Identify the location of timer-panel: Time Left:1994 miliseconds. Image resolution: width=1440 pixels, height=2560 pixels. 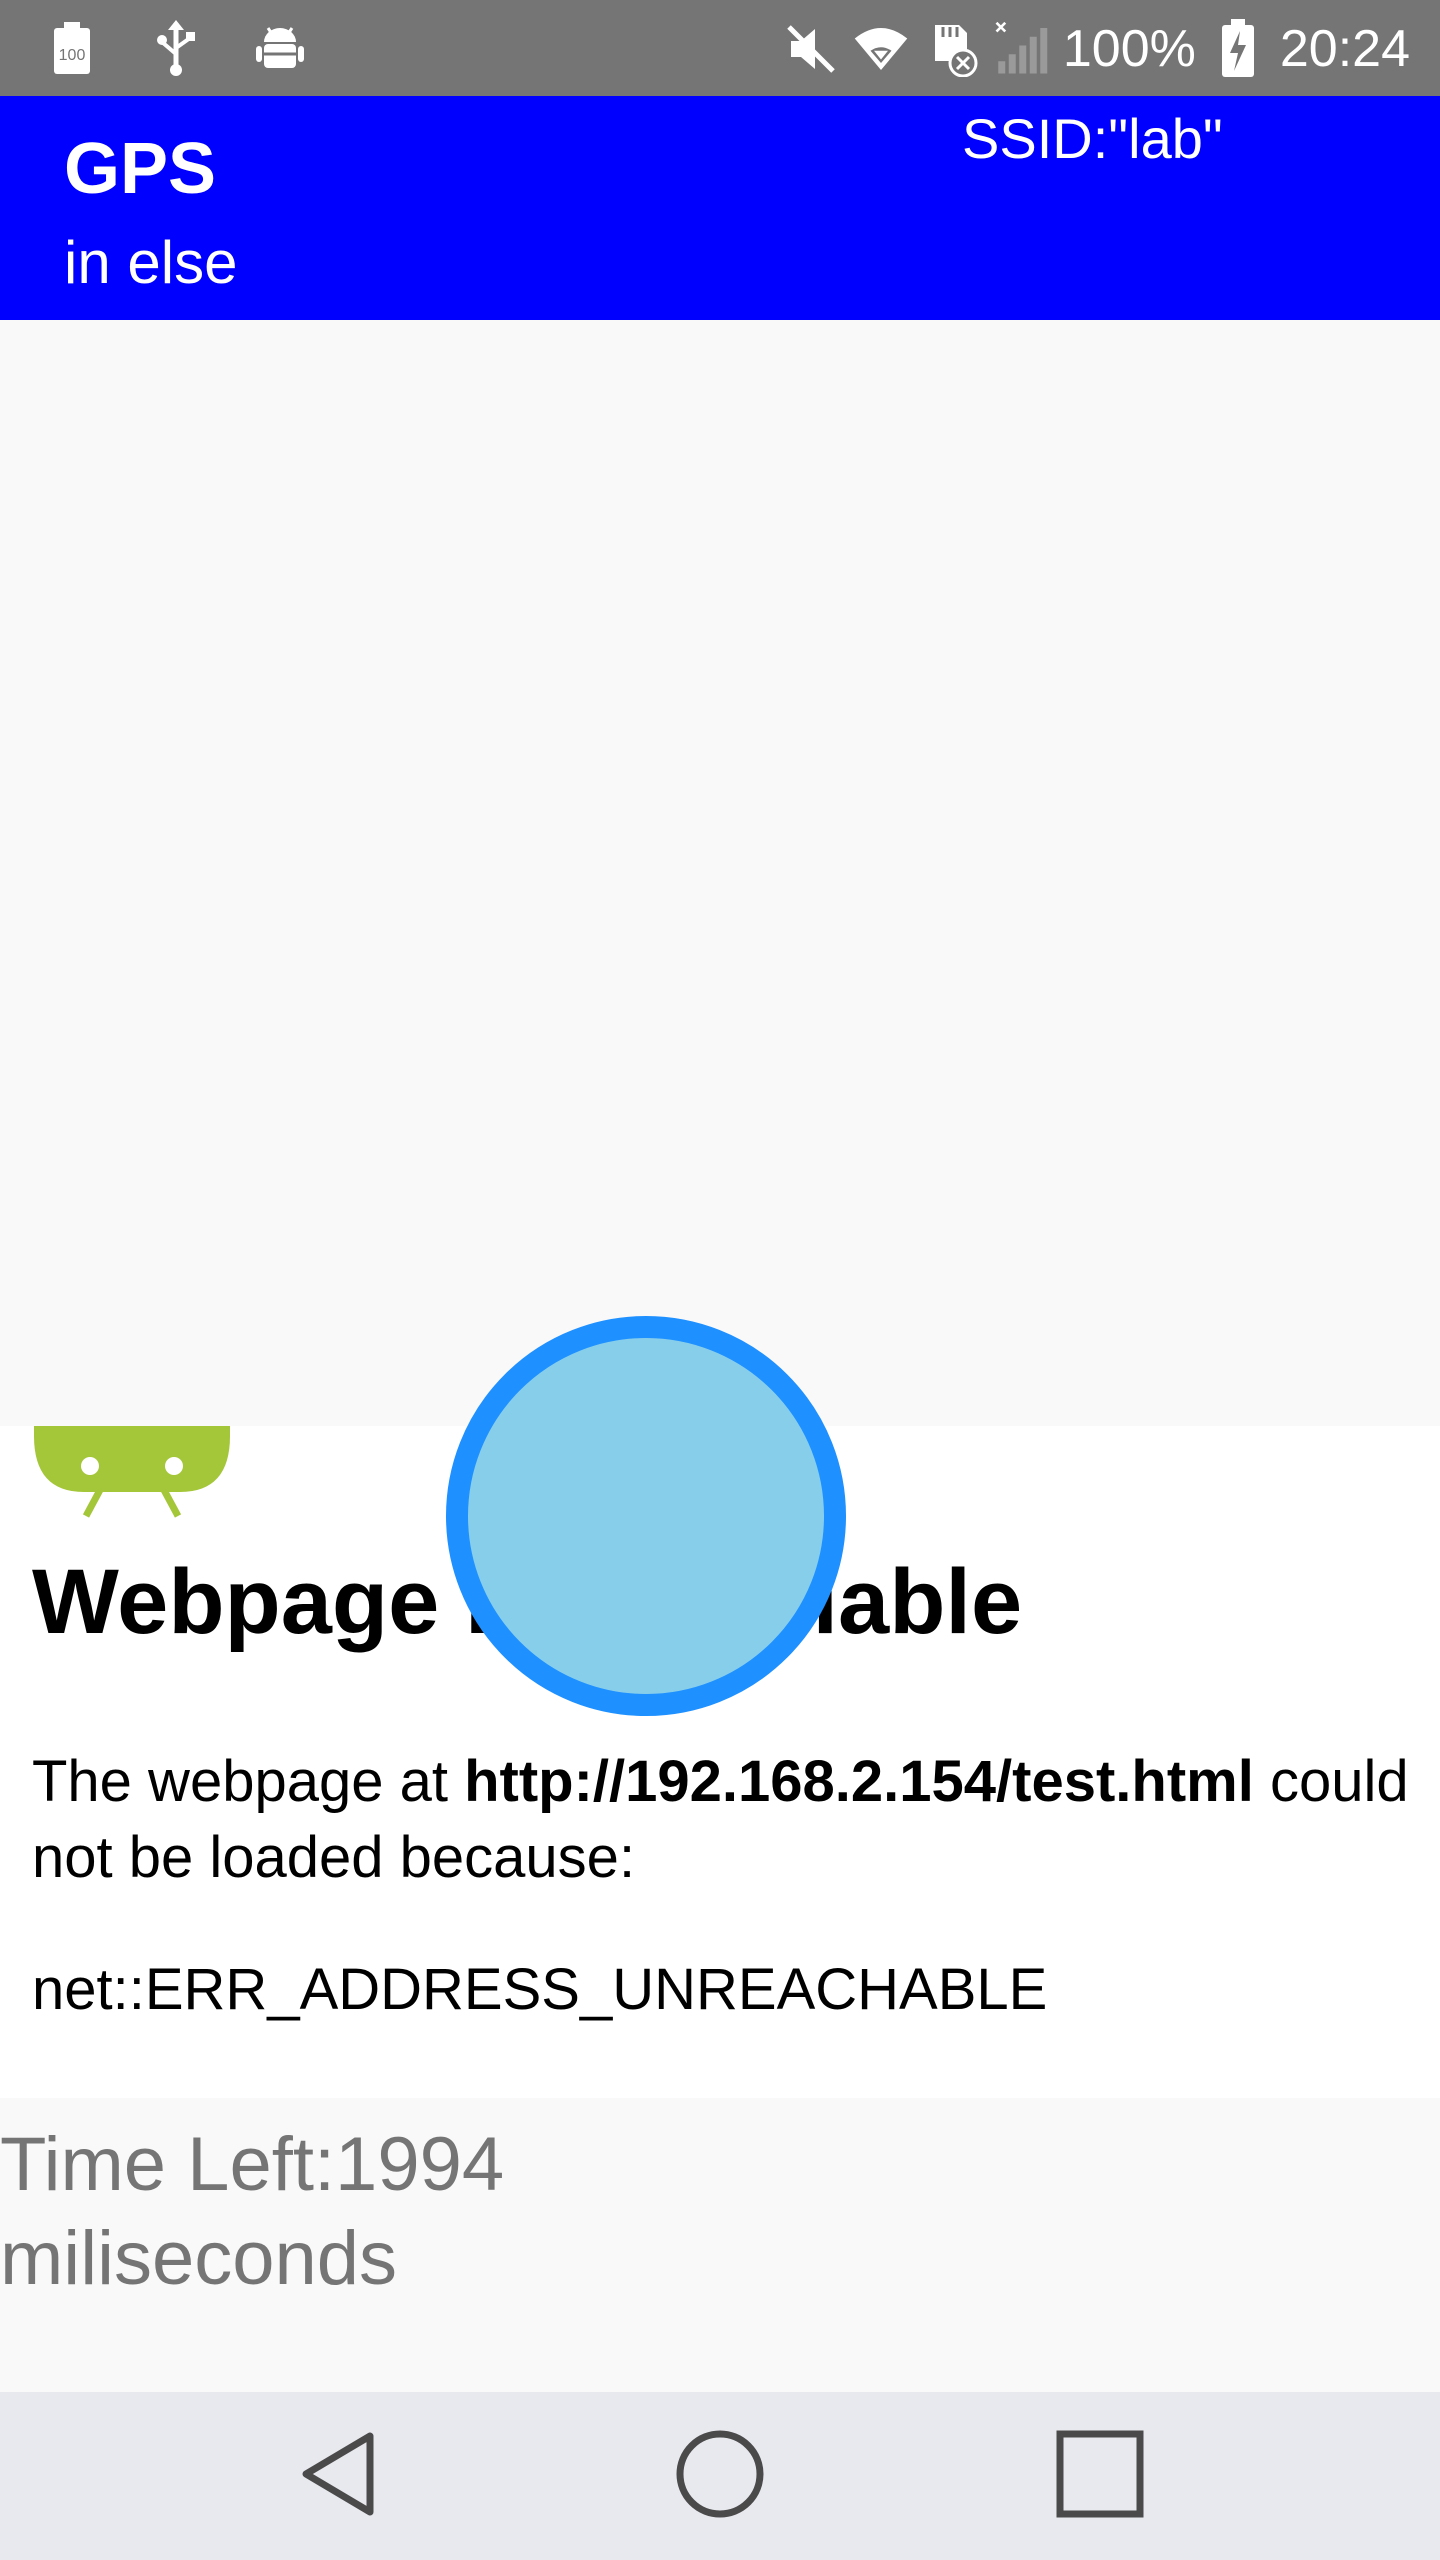
(720, 2245).